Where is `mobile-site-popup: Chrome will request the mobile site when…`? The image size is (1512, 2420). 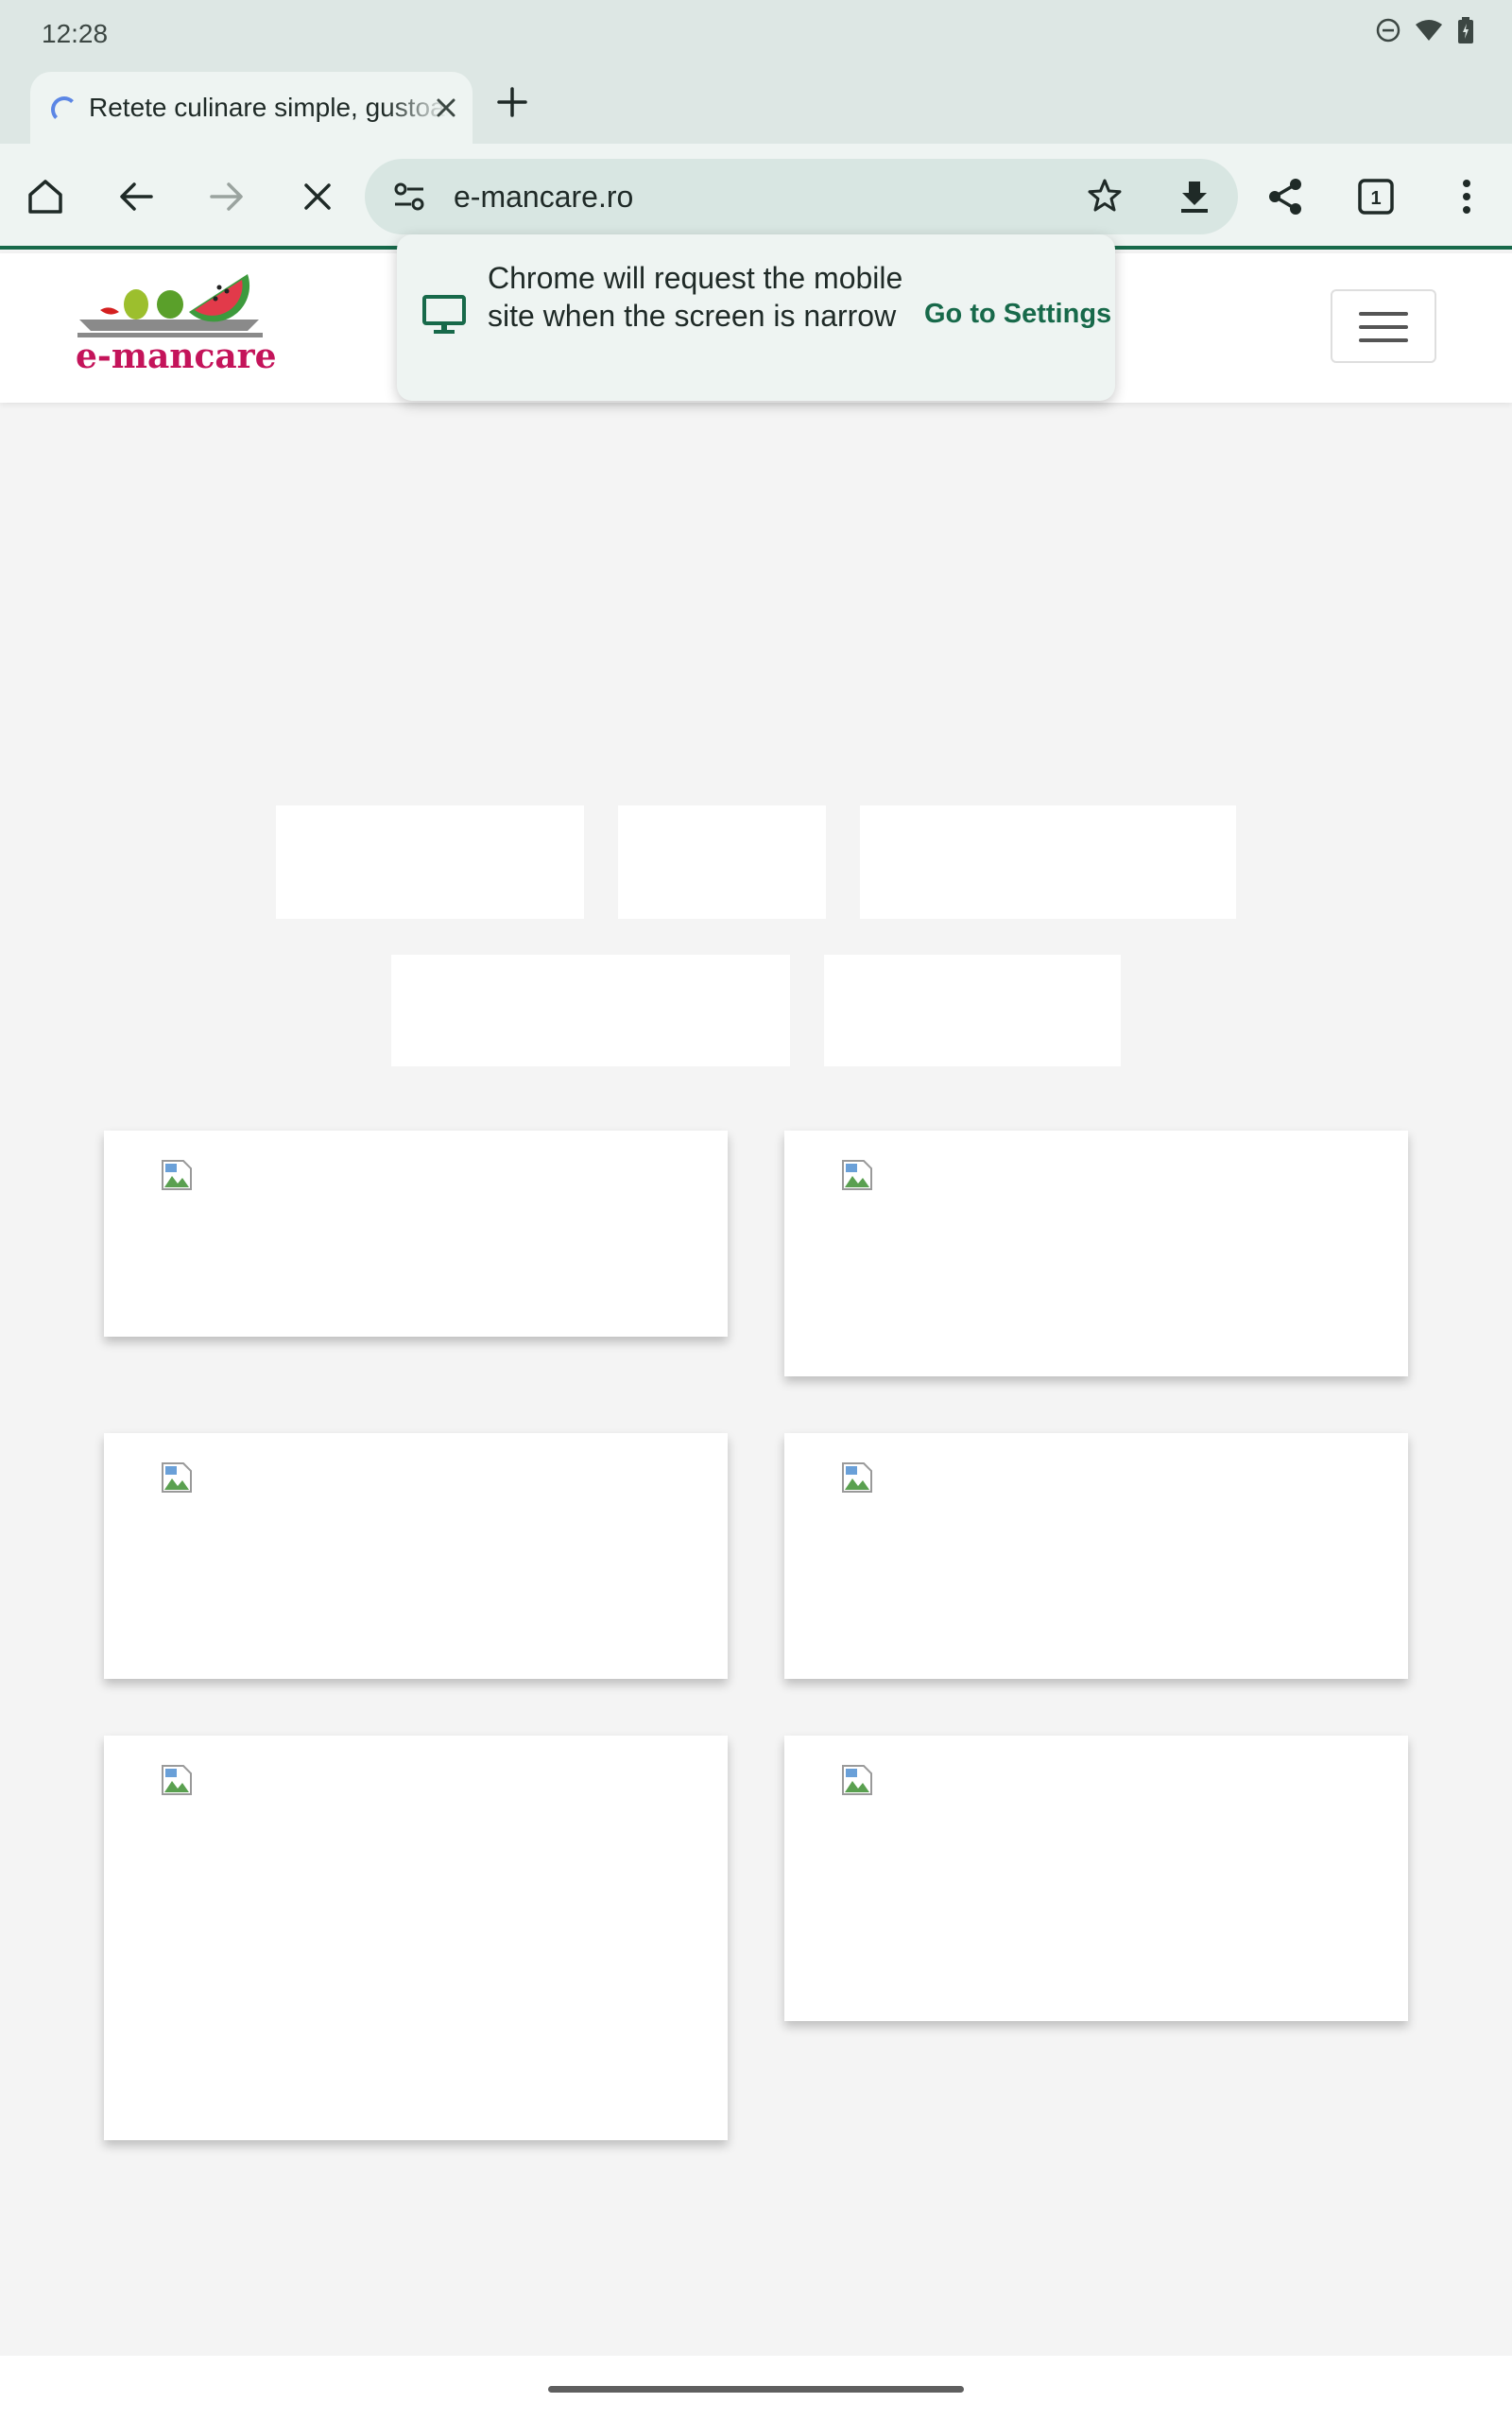
mobile-site-popup: Chrome will request the mobile site when… is located at coordinates (756, 318).